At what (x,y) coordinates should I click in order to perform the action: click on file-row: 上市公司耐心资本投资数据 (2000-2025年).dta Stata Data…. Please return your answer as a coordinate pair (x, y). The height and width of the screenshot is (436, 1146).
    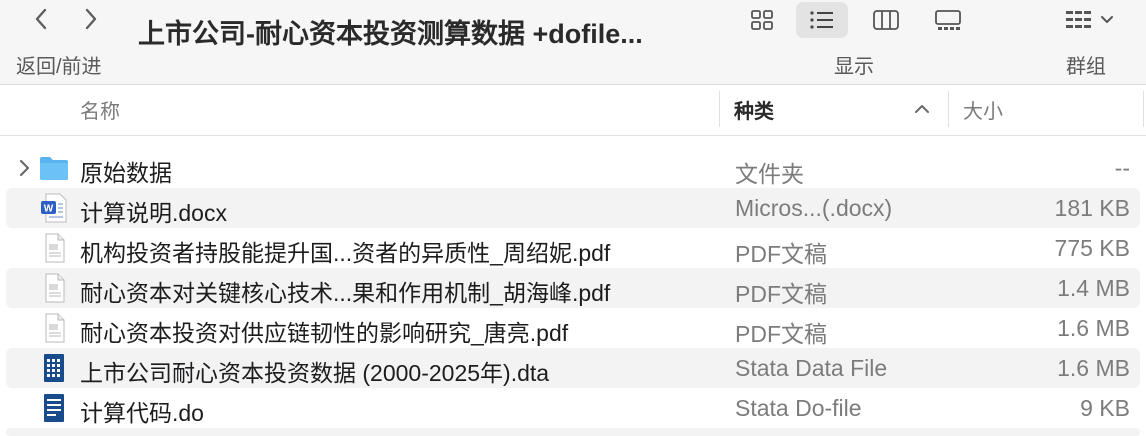
    Looking at the image, I should click on (573, 368).